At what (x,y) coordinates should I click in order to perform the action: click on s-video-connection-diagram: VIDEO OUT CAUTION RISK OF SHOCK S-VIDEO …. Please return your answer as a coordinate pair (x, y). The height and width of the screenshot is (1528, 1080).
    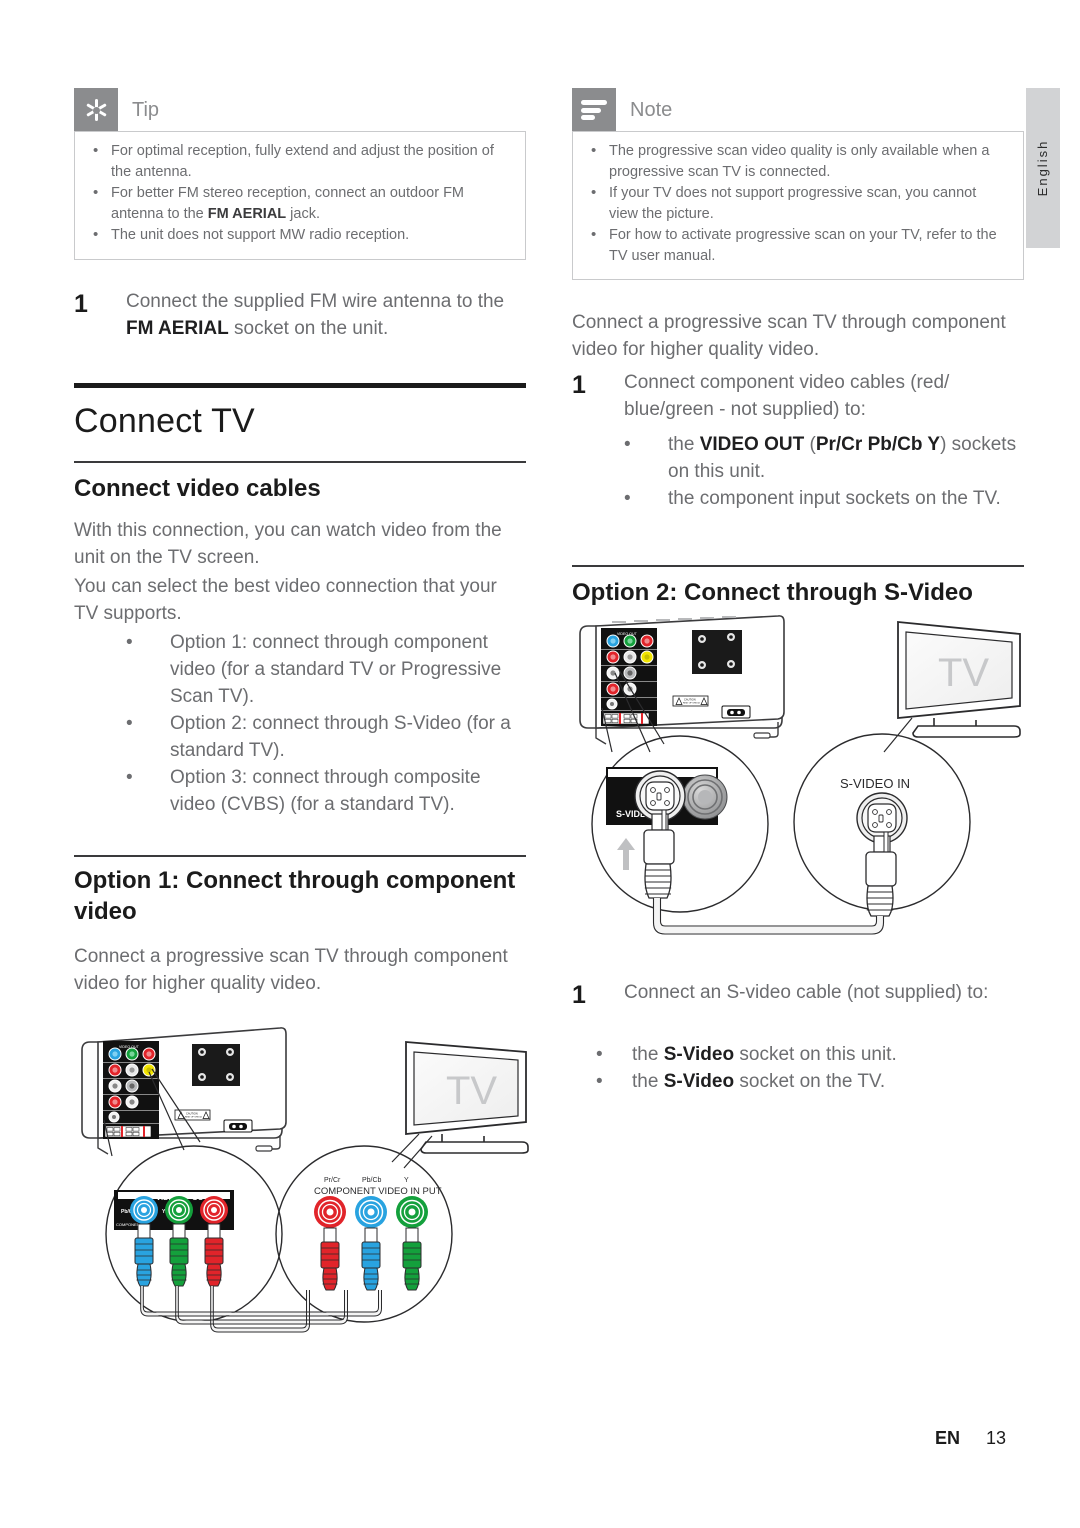
    Looking at the image, I should click on (802, 784).